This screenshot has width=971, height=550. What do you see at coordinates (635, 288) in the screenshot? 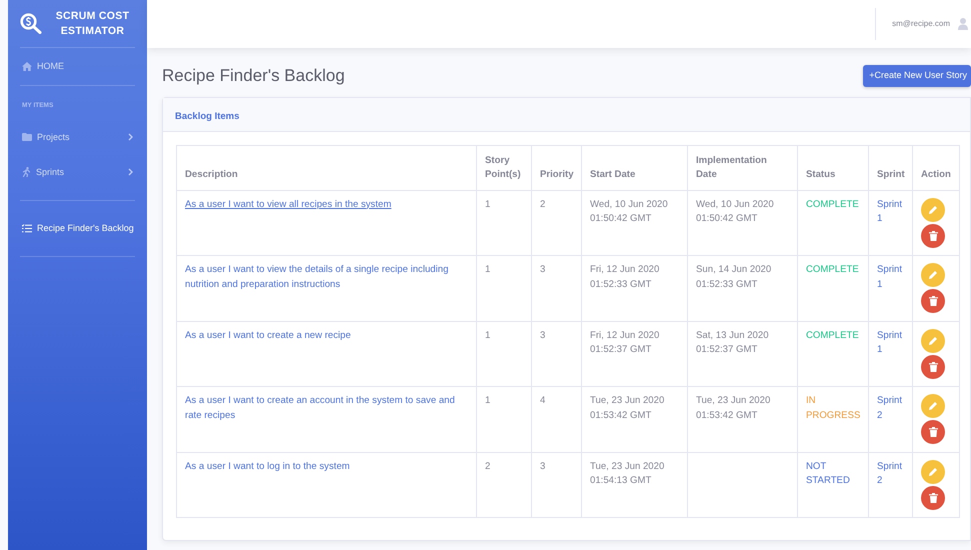
I see `table-cell: Fri, 12 Jun 2020 01:52:33 GMT` at bounding box center [635, 288].